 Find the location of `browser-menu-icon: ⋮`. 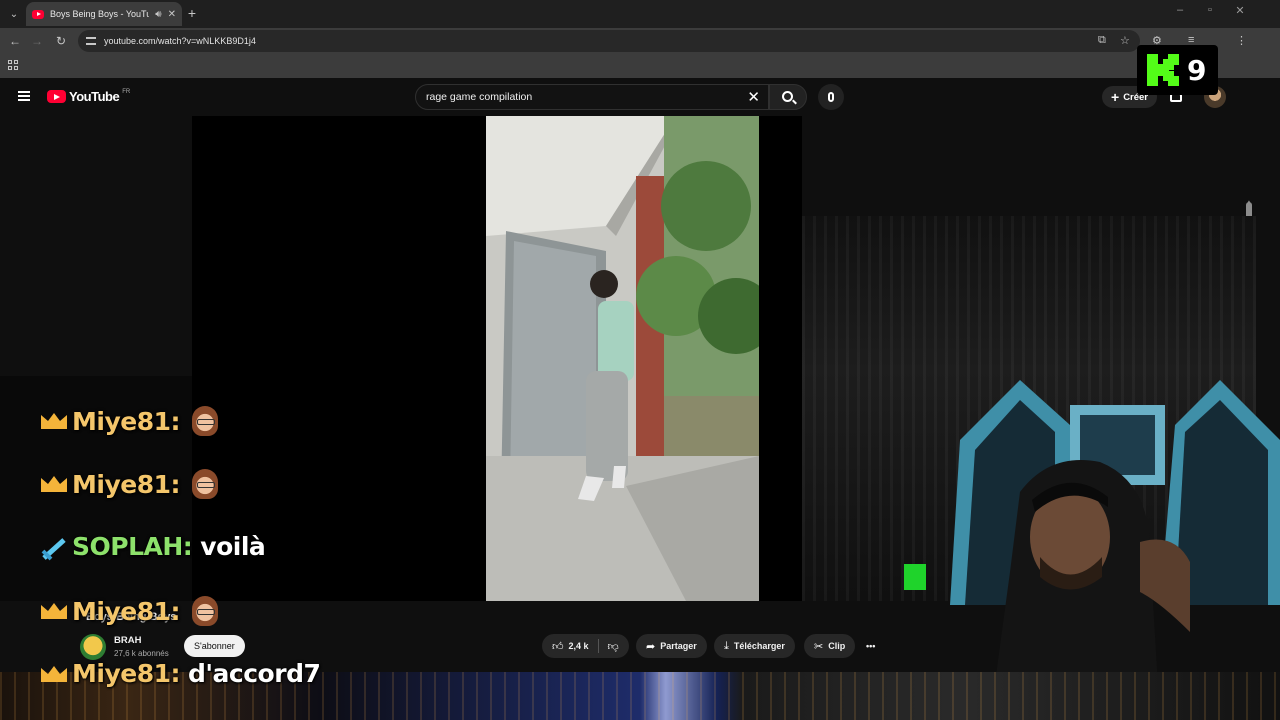

browser-menu-icon: ⋮ is located at coordinates (1241, 40).